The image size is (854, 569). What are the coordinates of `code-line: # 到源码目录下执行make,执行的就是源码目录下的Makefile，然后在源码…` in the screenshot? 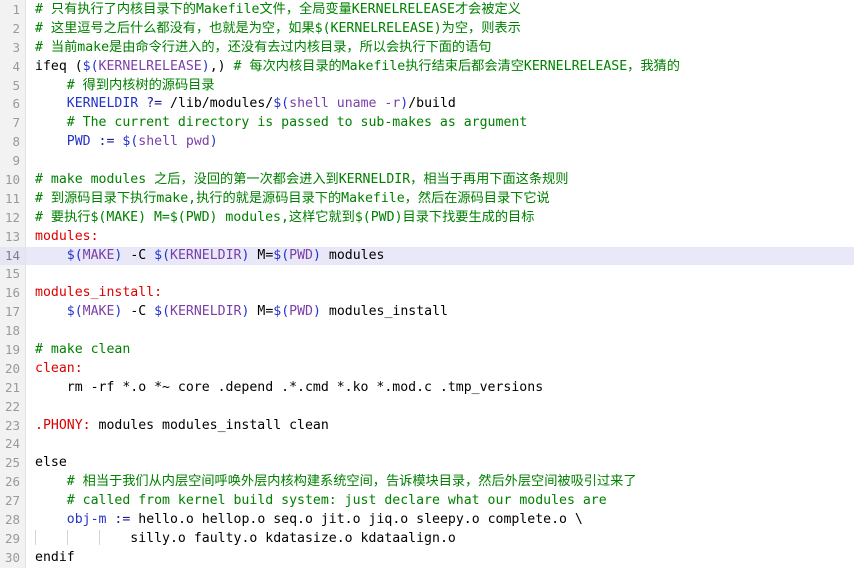 It's located at (440, 199).